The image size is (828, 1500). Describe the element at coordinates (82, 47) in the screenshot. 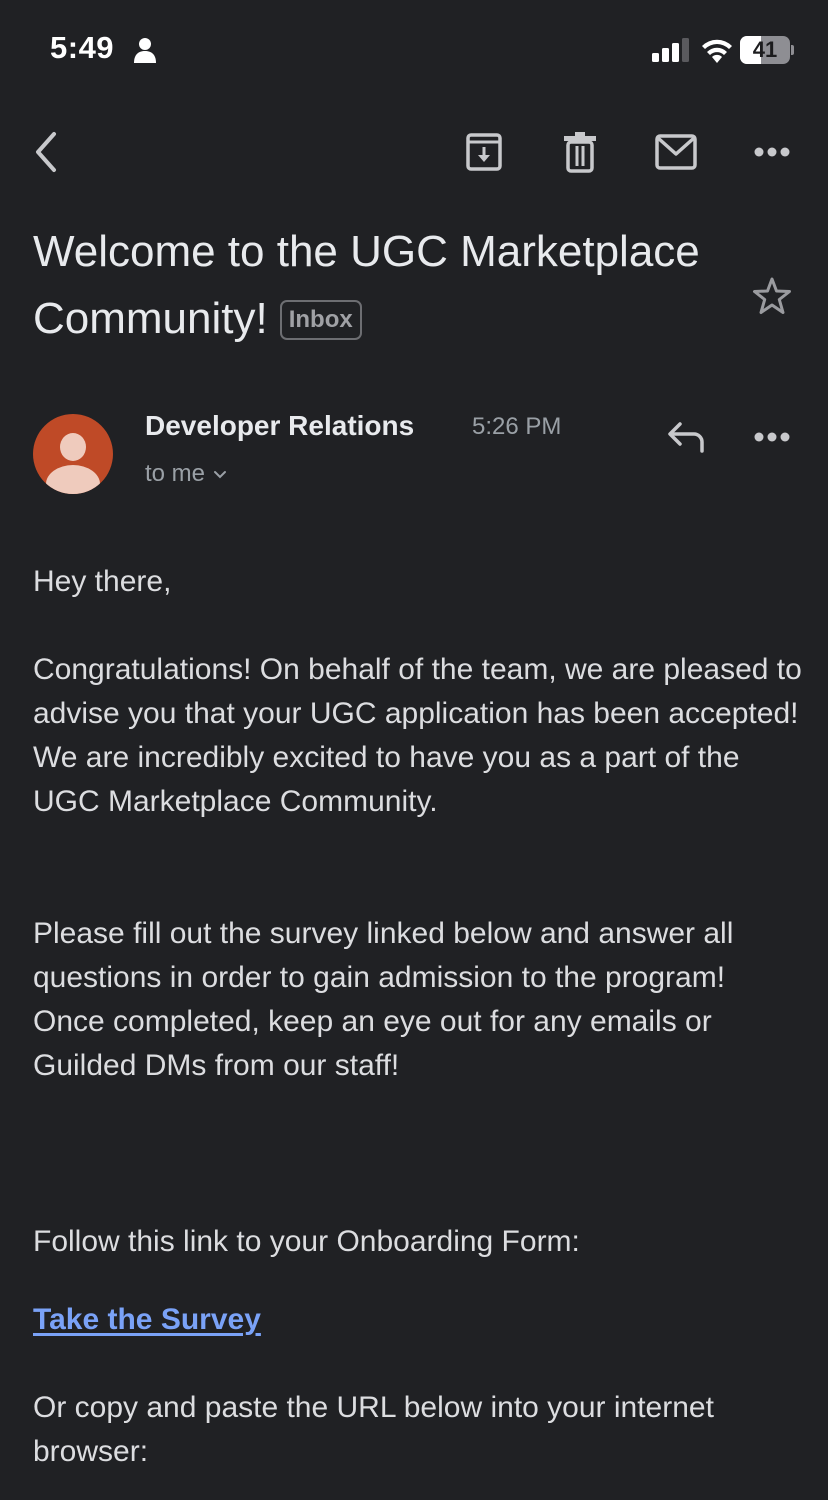

I see `status-time: 5:49` at that location.